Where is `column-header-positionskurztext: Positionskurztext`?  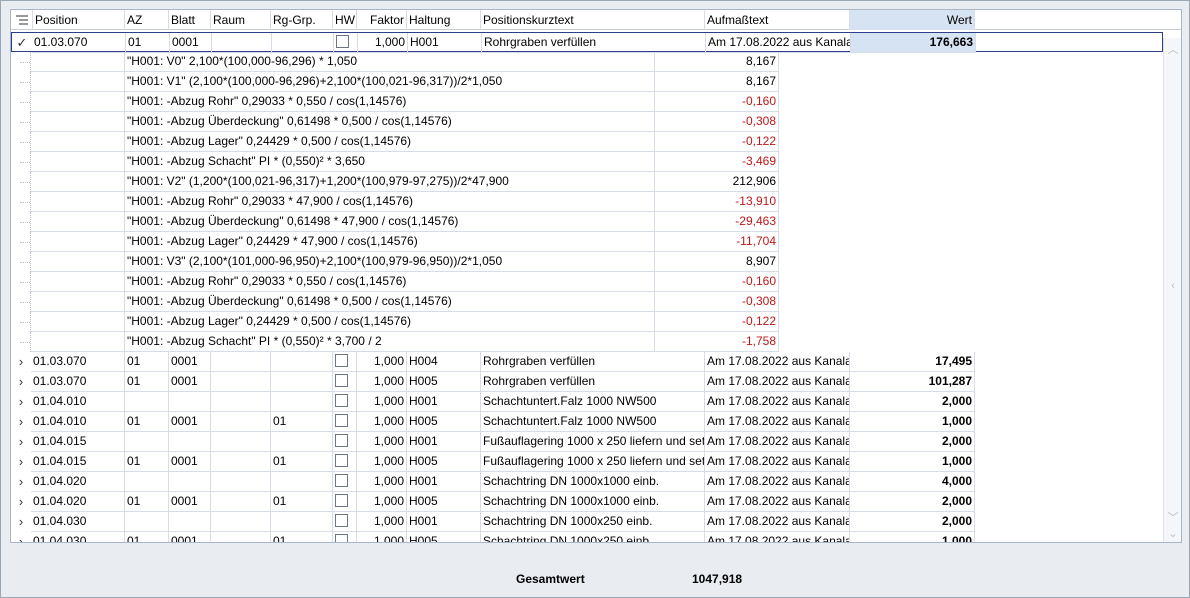 column-header-positionskurztext: Positionskurztext is located at coordinates (593, 20).